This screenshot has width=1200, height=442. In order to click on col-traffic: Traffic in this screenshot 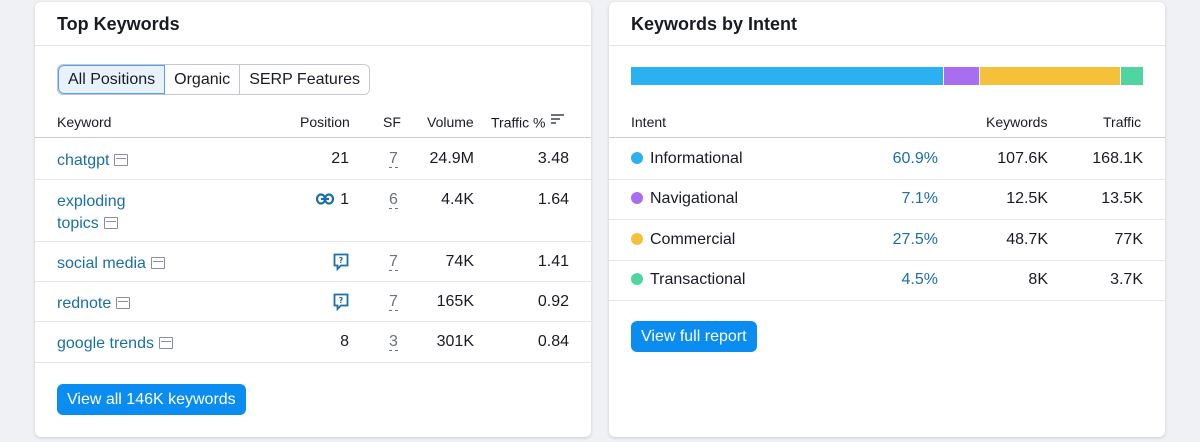, I will do `click(1122, 122)`.